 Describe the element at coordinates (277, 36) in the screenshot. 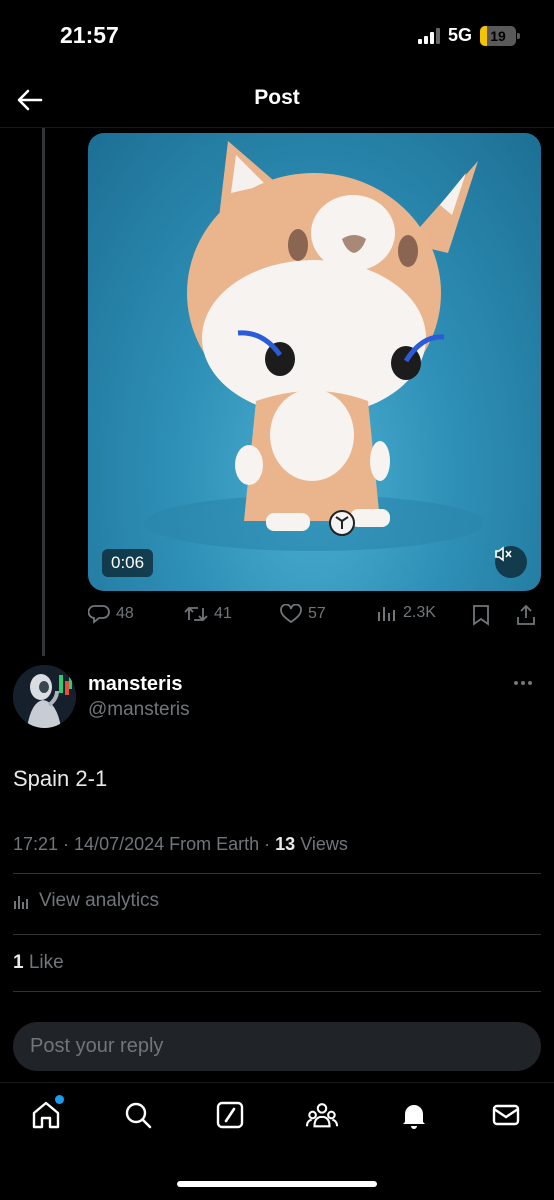

I see `status-bar: 21:57 5G 19` at that location.